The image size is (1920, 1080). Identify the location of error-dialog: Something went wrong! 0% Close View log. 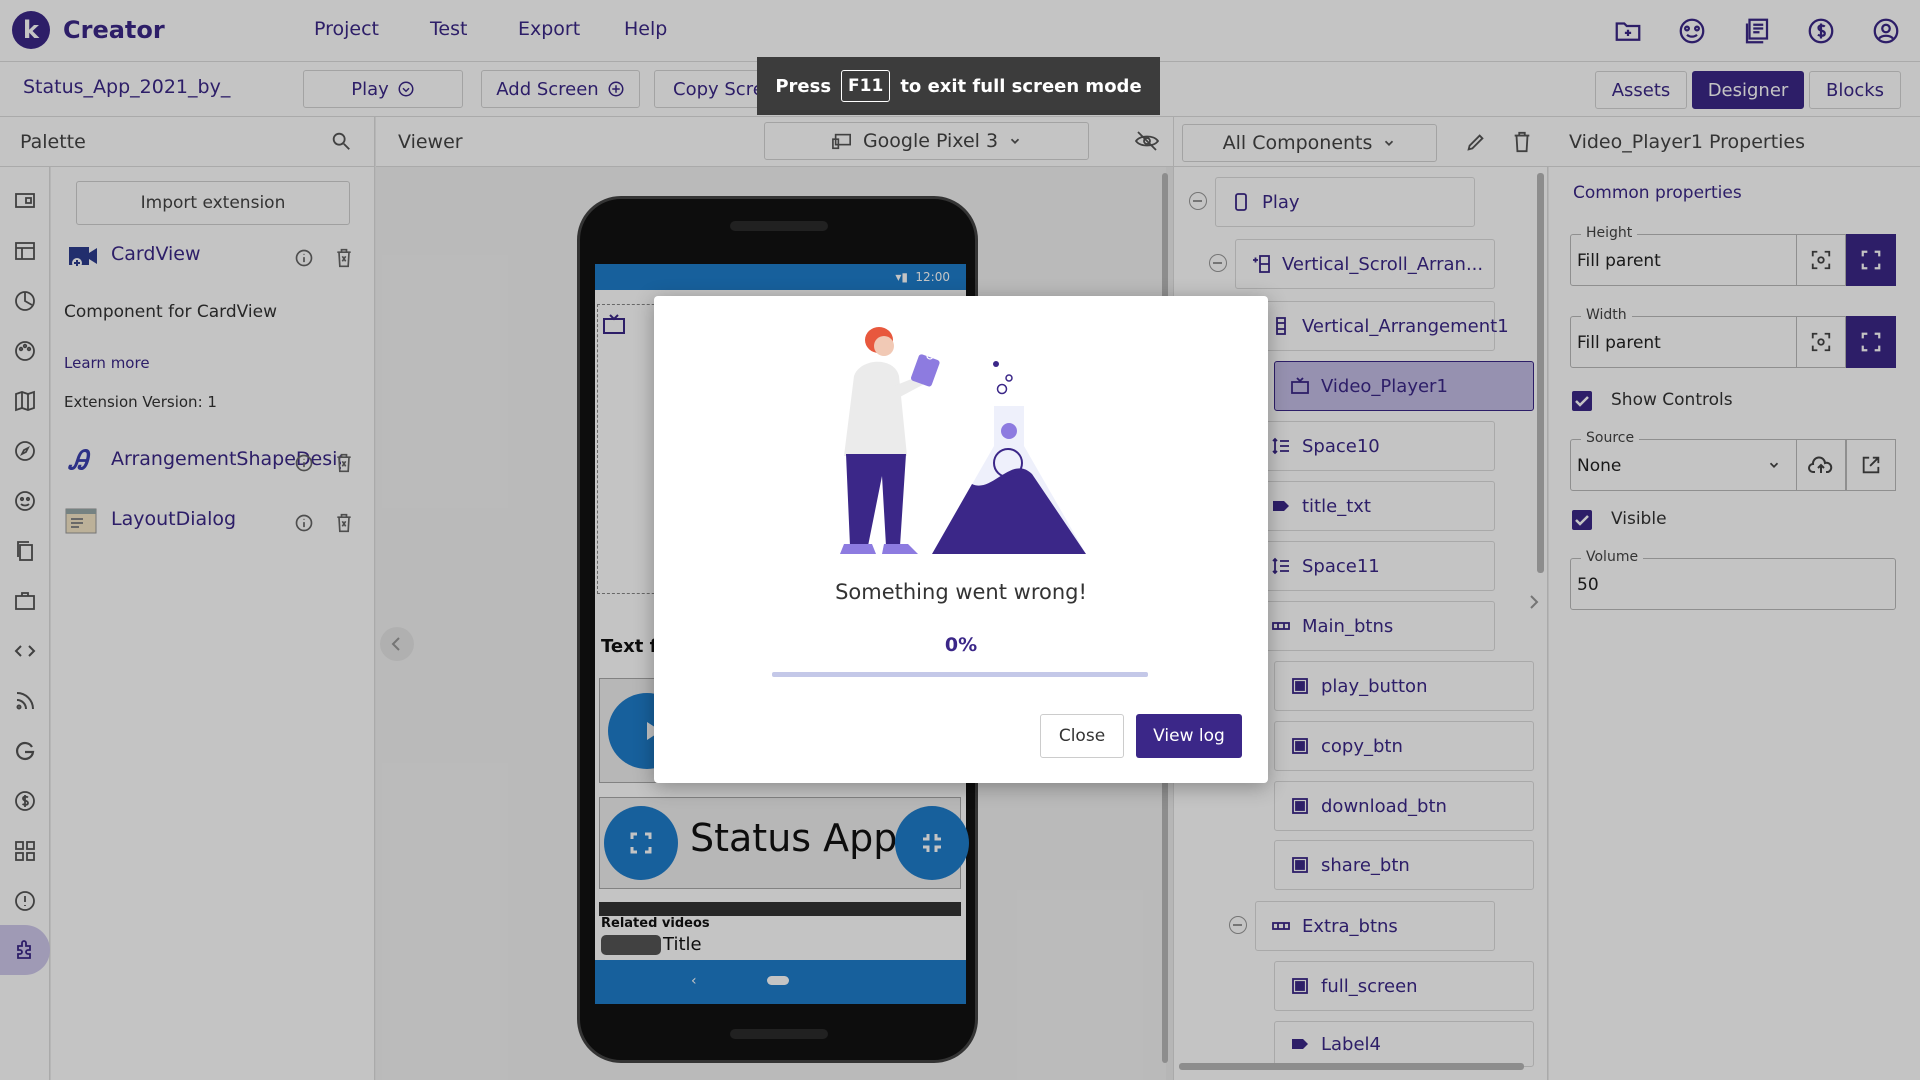
(961, 539).